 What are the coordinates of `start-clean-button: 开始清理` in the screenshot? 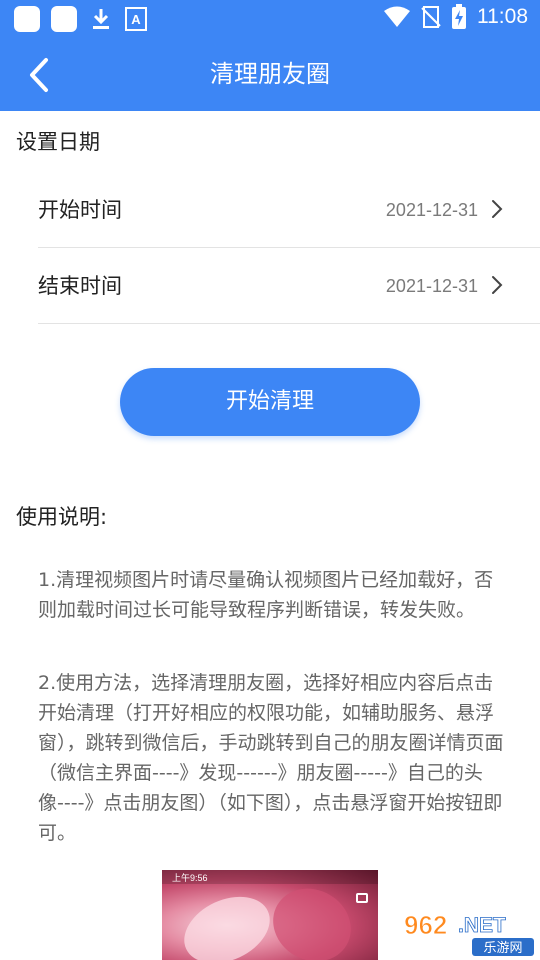 It's located at (270, 402).